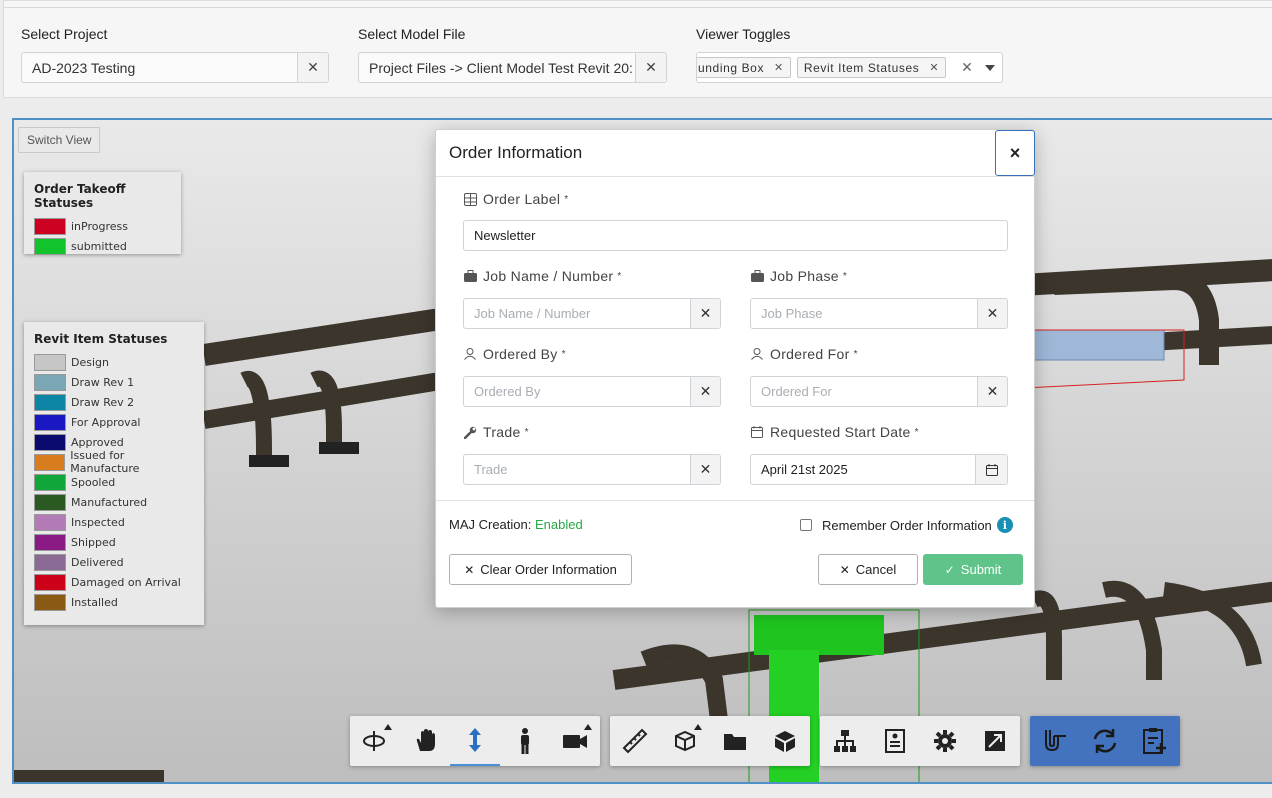  Describe the element at coordinates (868, 569) in the screenshot. I see `cancel-button: ✕ Cancel` at that location.